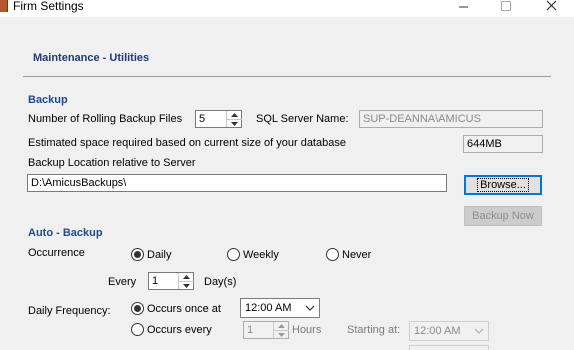 The height and width of the screenshot is (350, 574). I want to click on never-radio, so click(332, 254).